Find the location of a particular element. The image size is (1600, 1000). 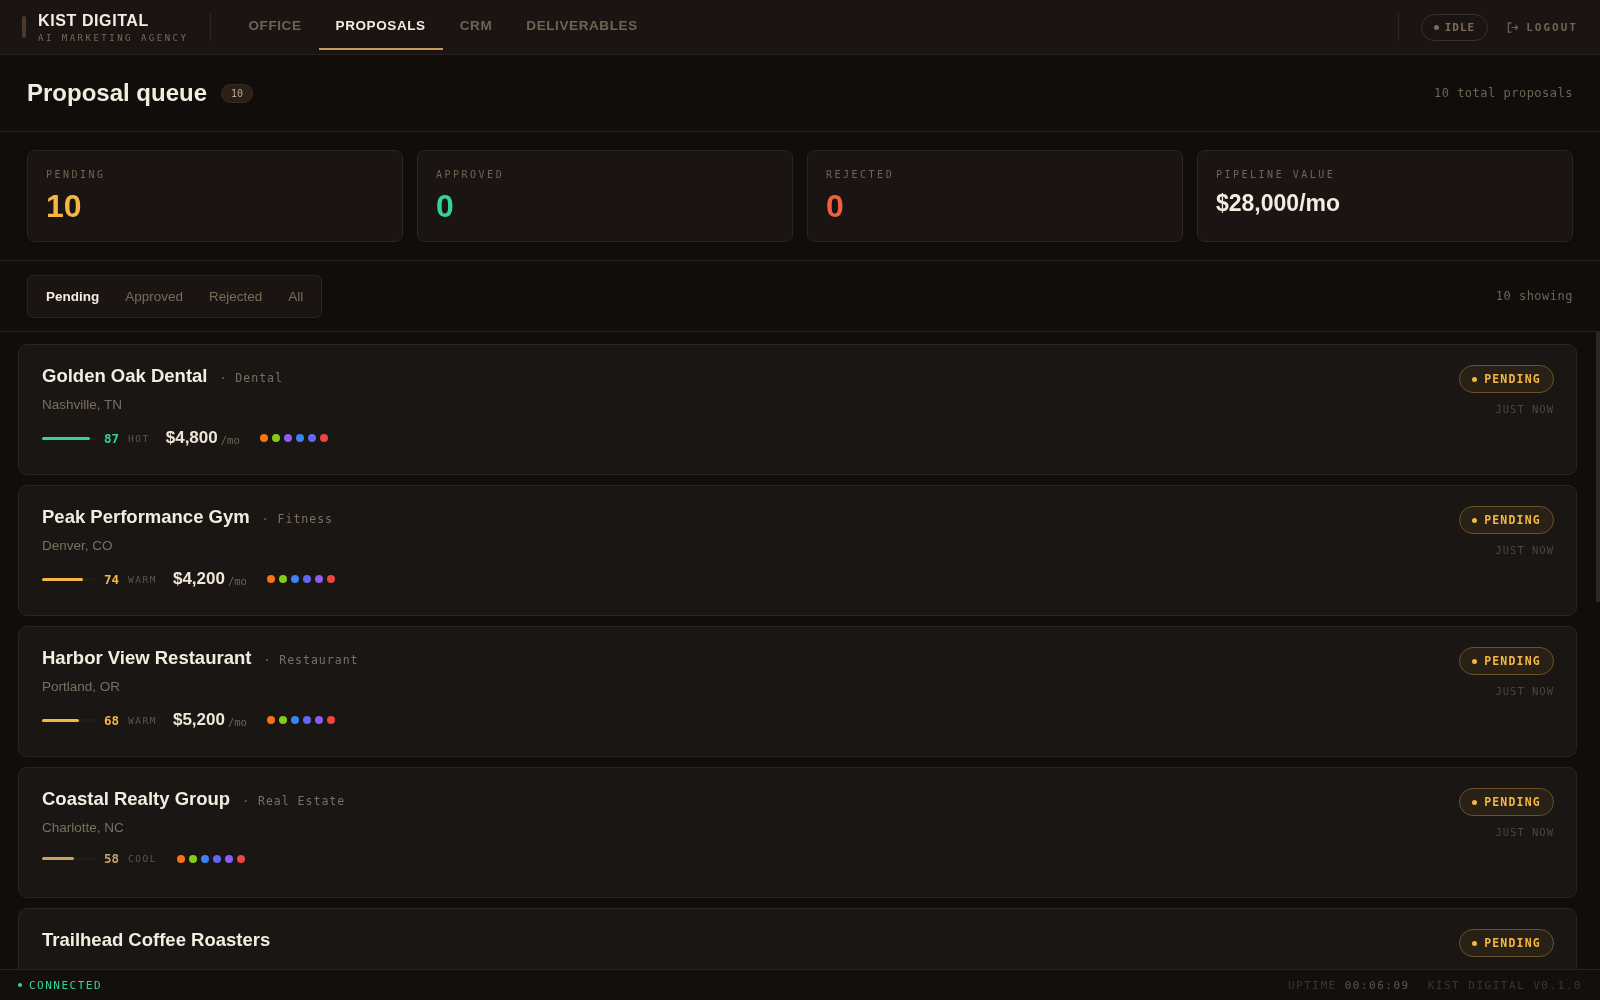

stat-value: $28,000/mo is located at coordinates (1279, 203).